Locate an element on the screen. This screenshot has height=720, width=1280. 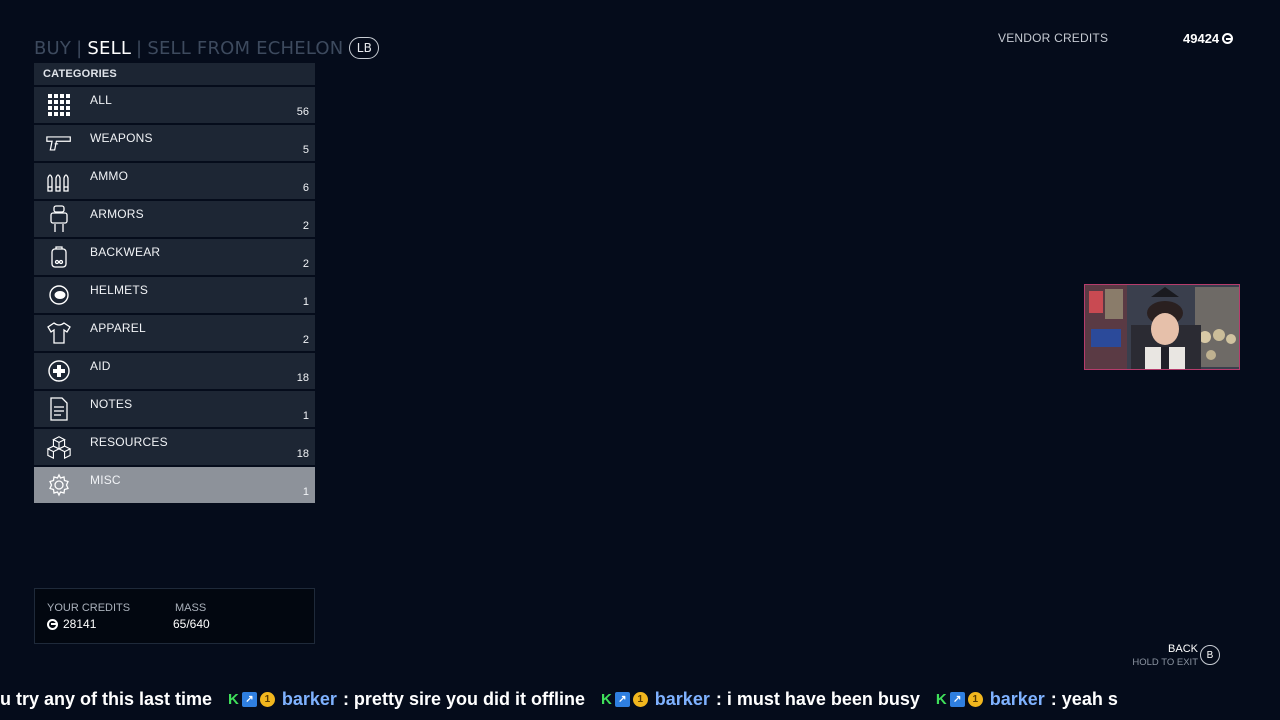
webcam-image is located at coordinates (1162, 327).